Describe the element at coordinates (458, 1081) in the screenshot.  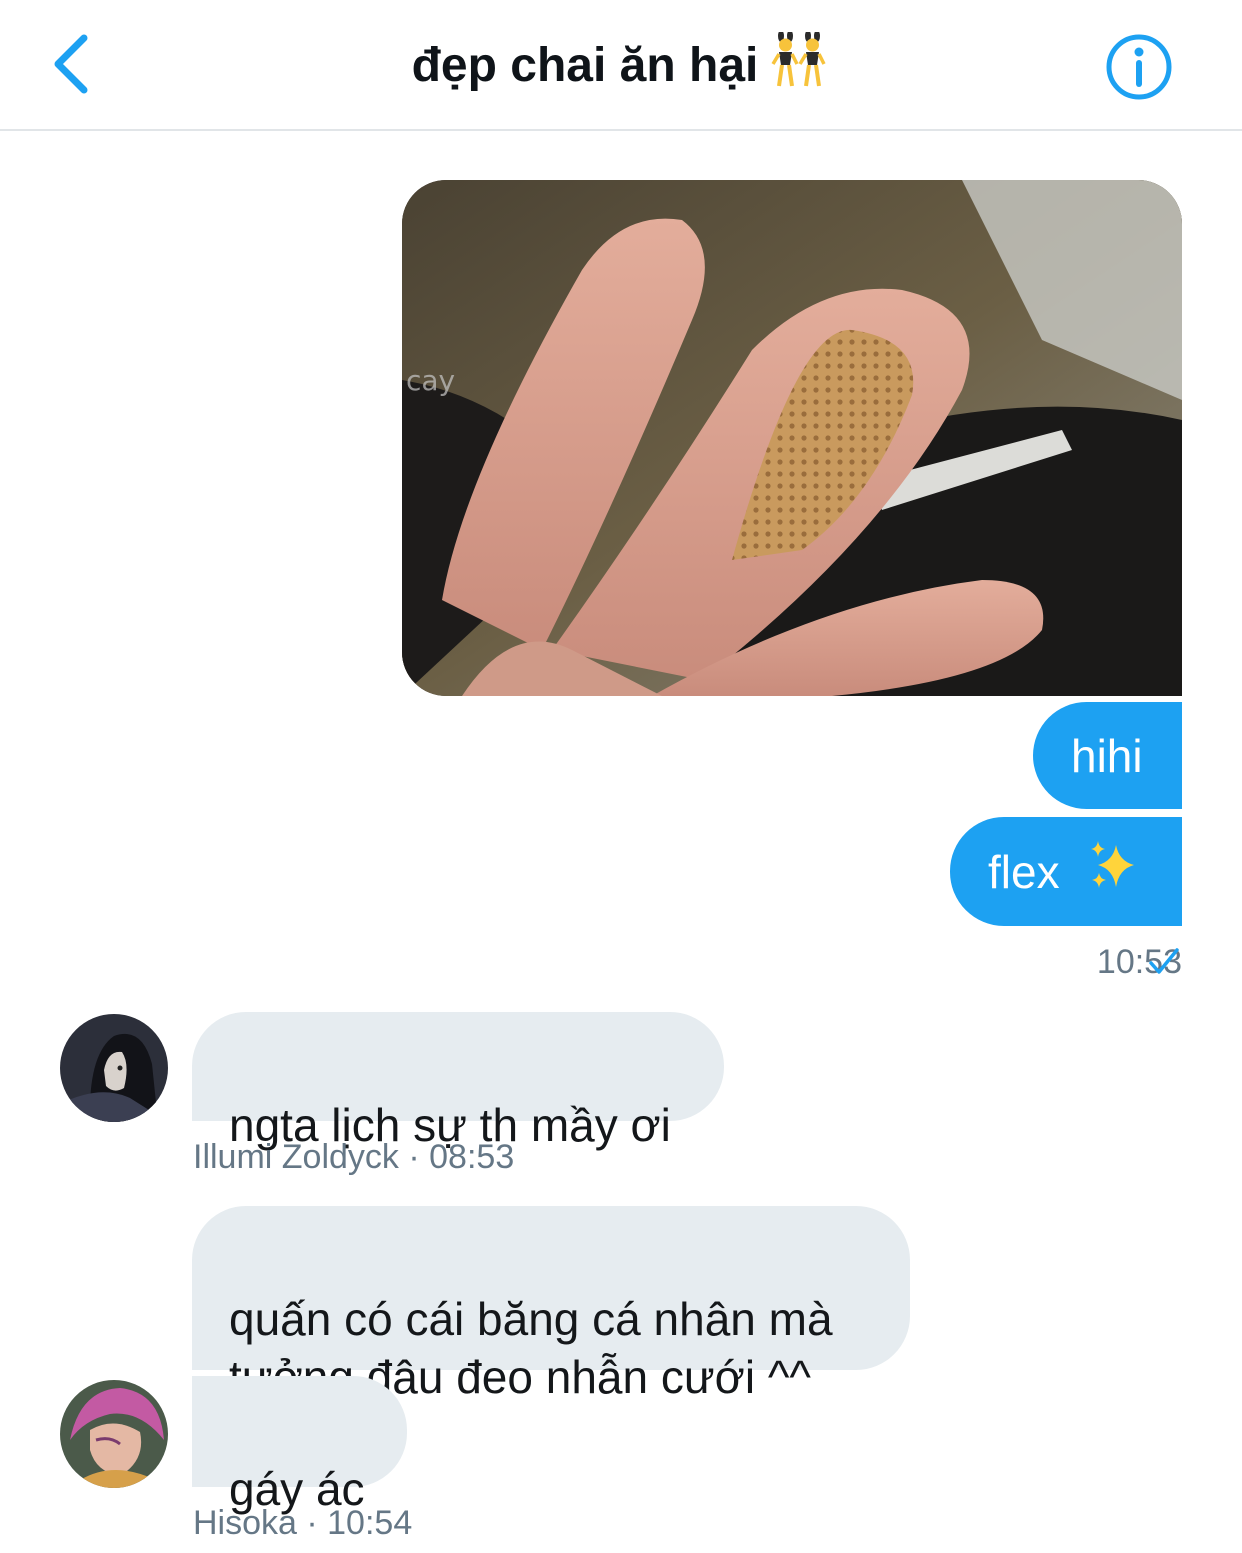
I see `received-message: ngta lịch sự th mầy ơi` at that location.